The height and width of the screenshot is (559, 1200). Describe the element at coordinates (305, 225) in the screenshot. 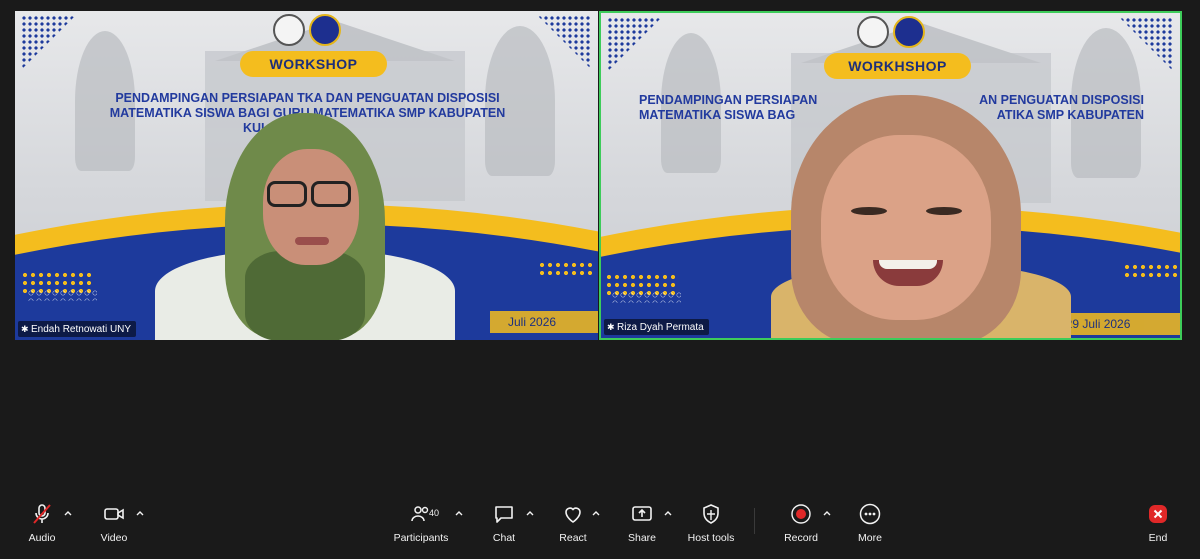

I see `participant-video-endah` at that location.